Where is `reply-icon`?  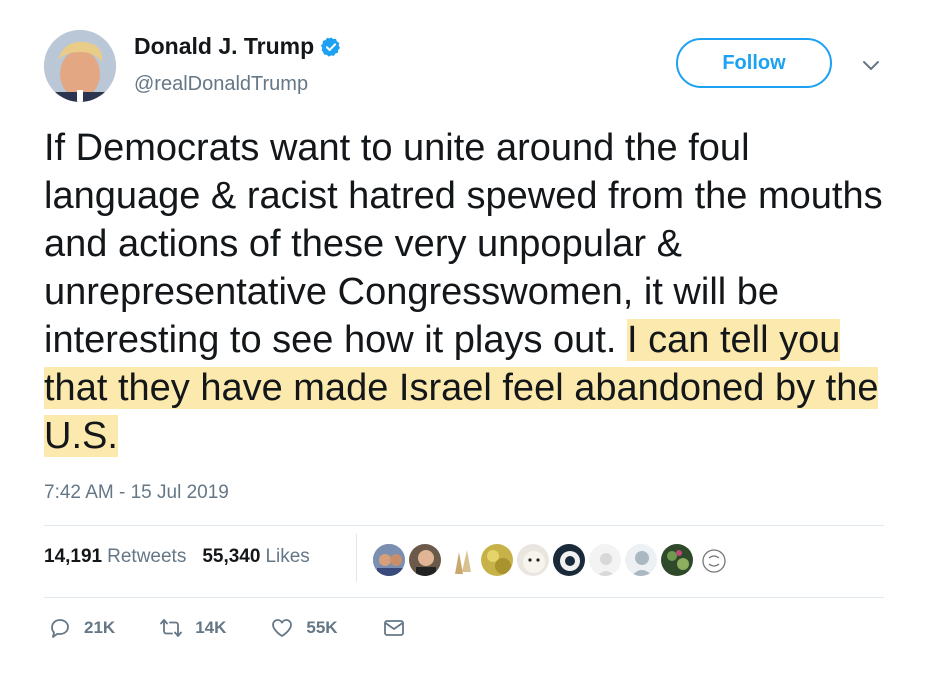
reply-icon is located at coordinates (60, 628).